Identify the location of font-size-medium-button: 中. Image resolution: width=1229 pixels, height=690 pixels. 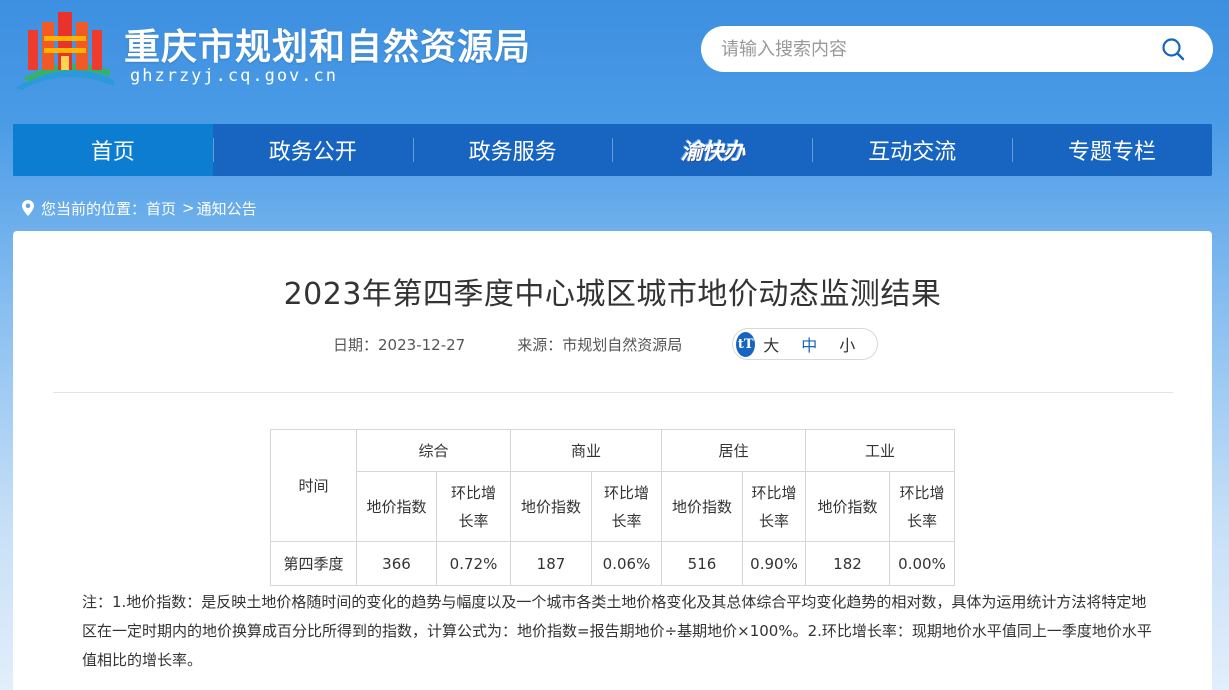
(809, 344).